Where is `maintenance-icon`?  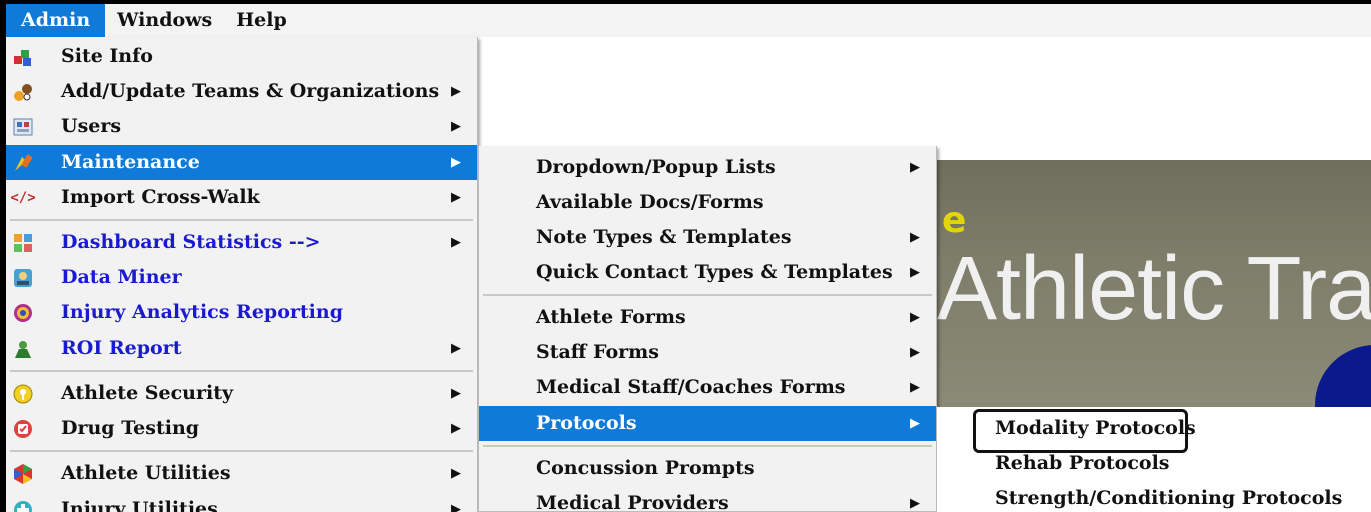 maintenance-icon is located at coordinates (23, 163).